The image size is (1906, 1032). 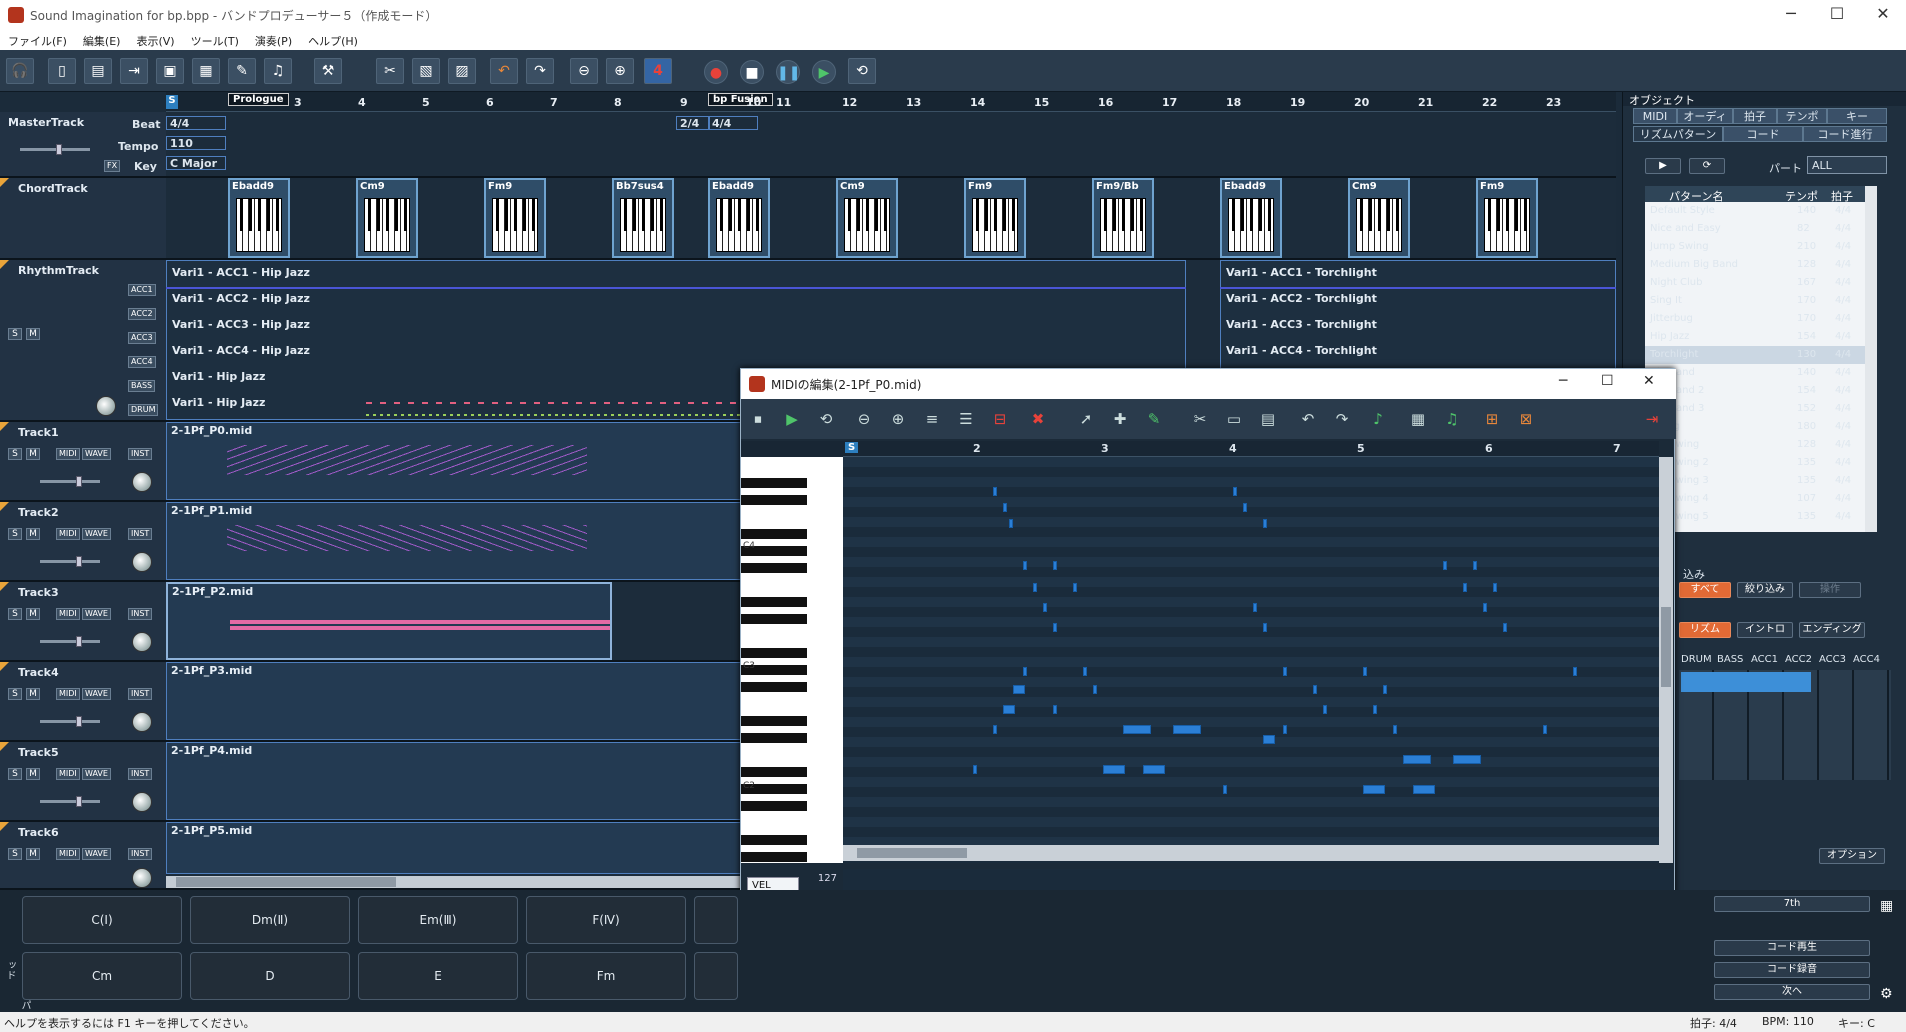 What do you see at coordinates (1755, 445) in the screenshot?
I see `pattern-row: um Swing1284/4` at bounding box center [1755, 445].